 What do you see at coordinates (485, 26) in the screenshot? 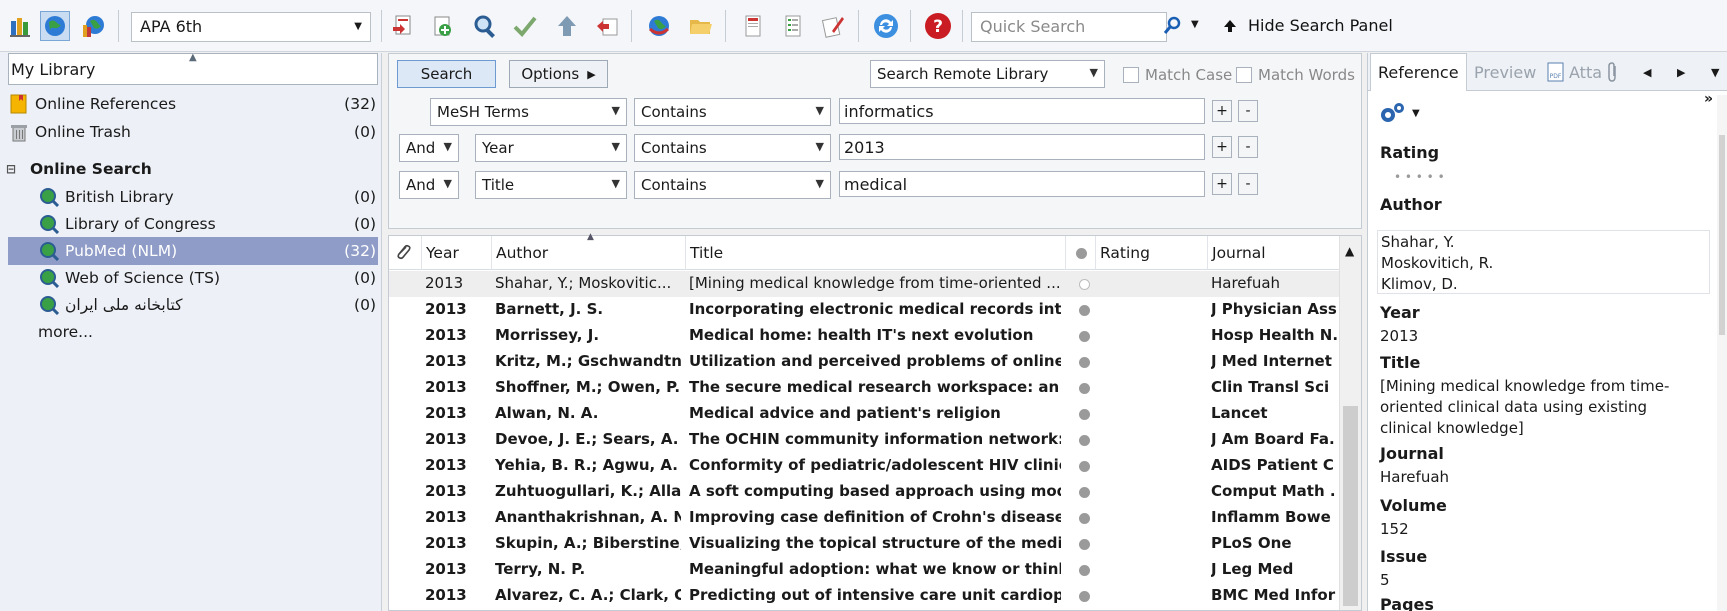
I see `find-full-text-icon` at bounding box center [485, 26].